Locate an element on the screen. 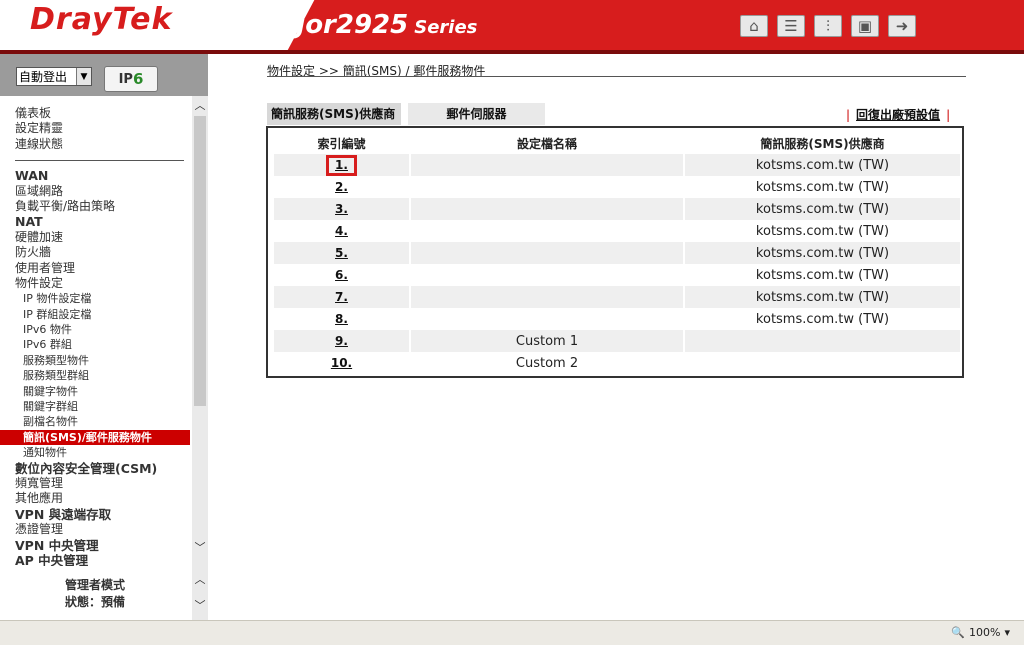 This screenshot has width=1024, height=645. table-row: 9. Custom 1 is located at coordinates (617, 341).